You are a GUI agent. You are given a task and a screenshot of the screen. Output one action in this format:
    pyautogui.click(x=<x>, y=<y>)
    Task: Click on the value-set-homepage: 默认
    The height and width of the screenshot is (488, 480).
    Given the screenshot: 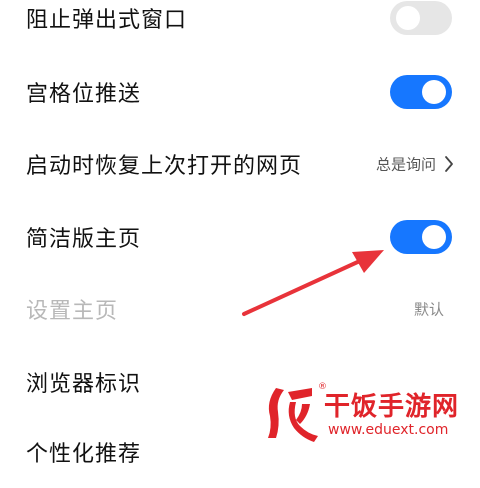 What is the action you would take?
    pyautogui.click(x=428, y=309)
    